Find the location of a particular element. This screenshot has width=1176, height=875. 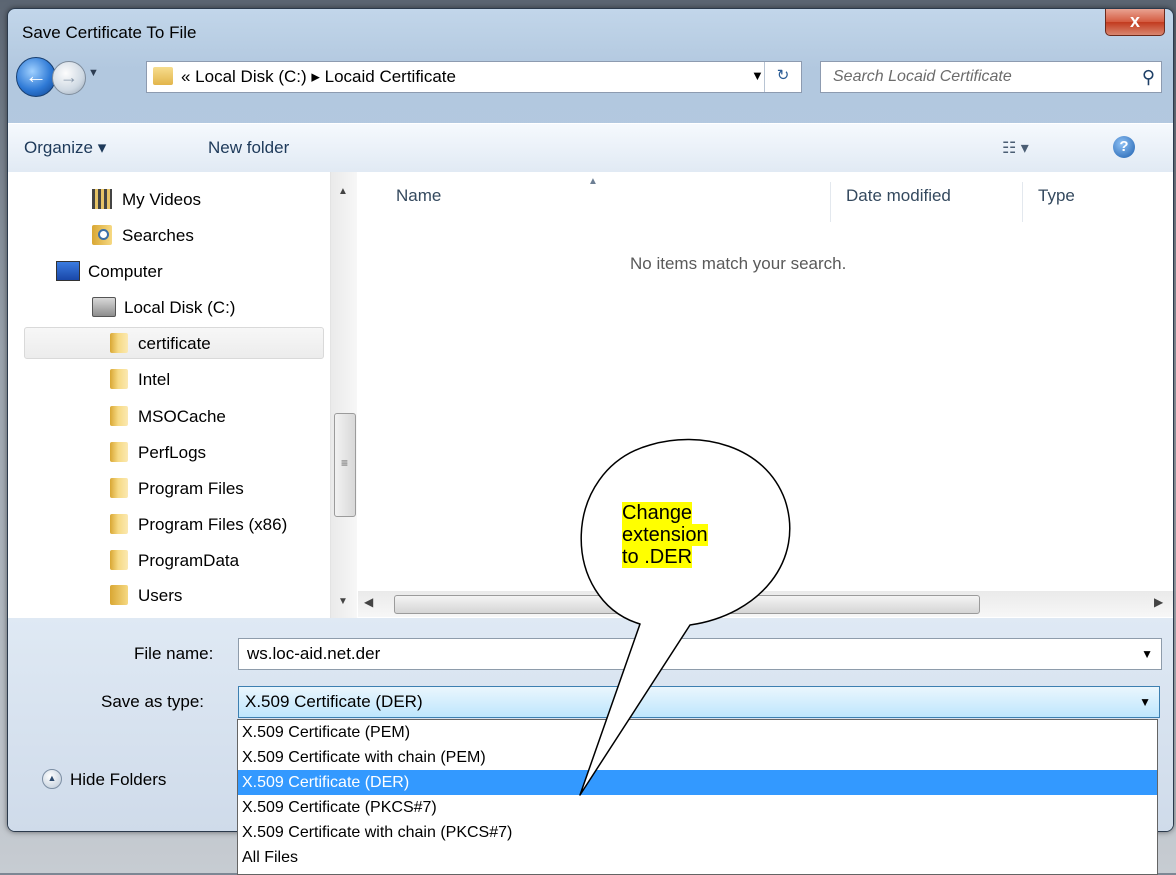

callout-text: Change extension to .DER is located at coordinates (682, 535).